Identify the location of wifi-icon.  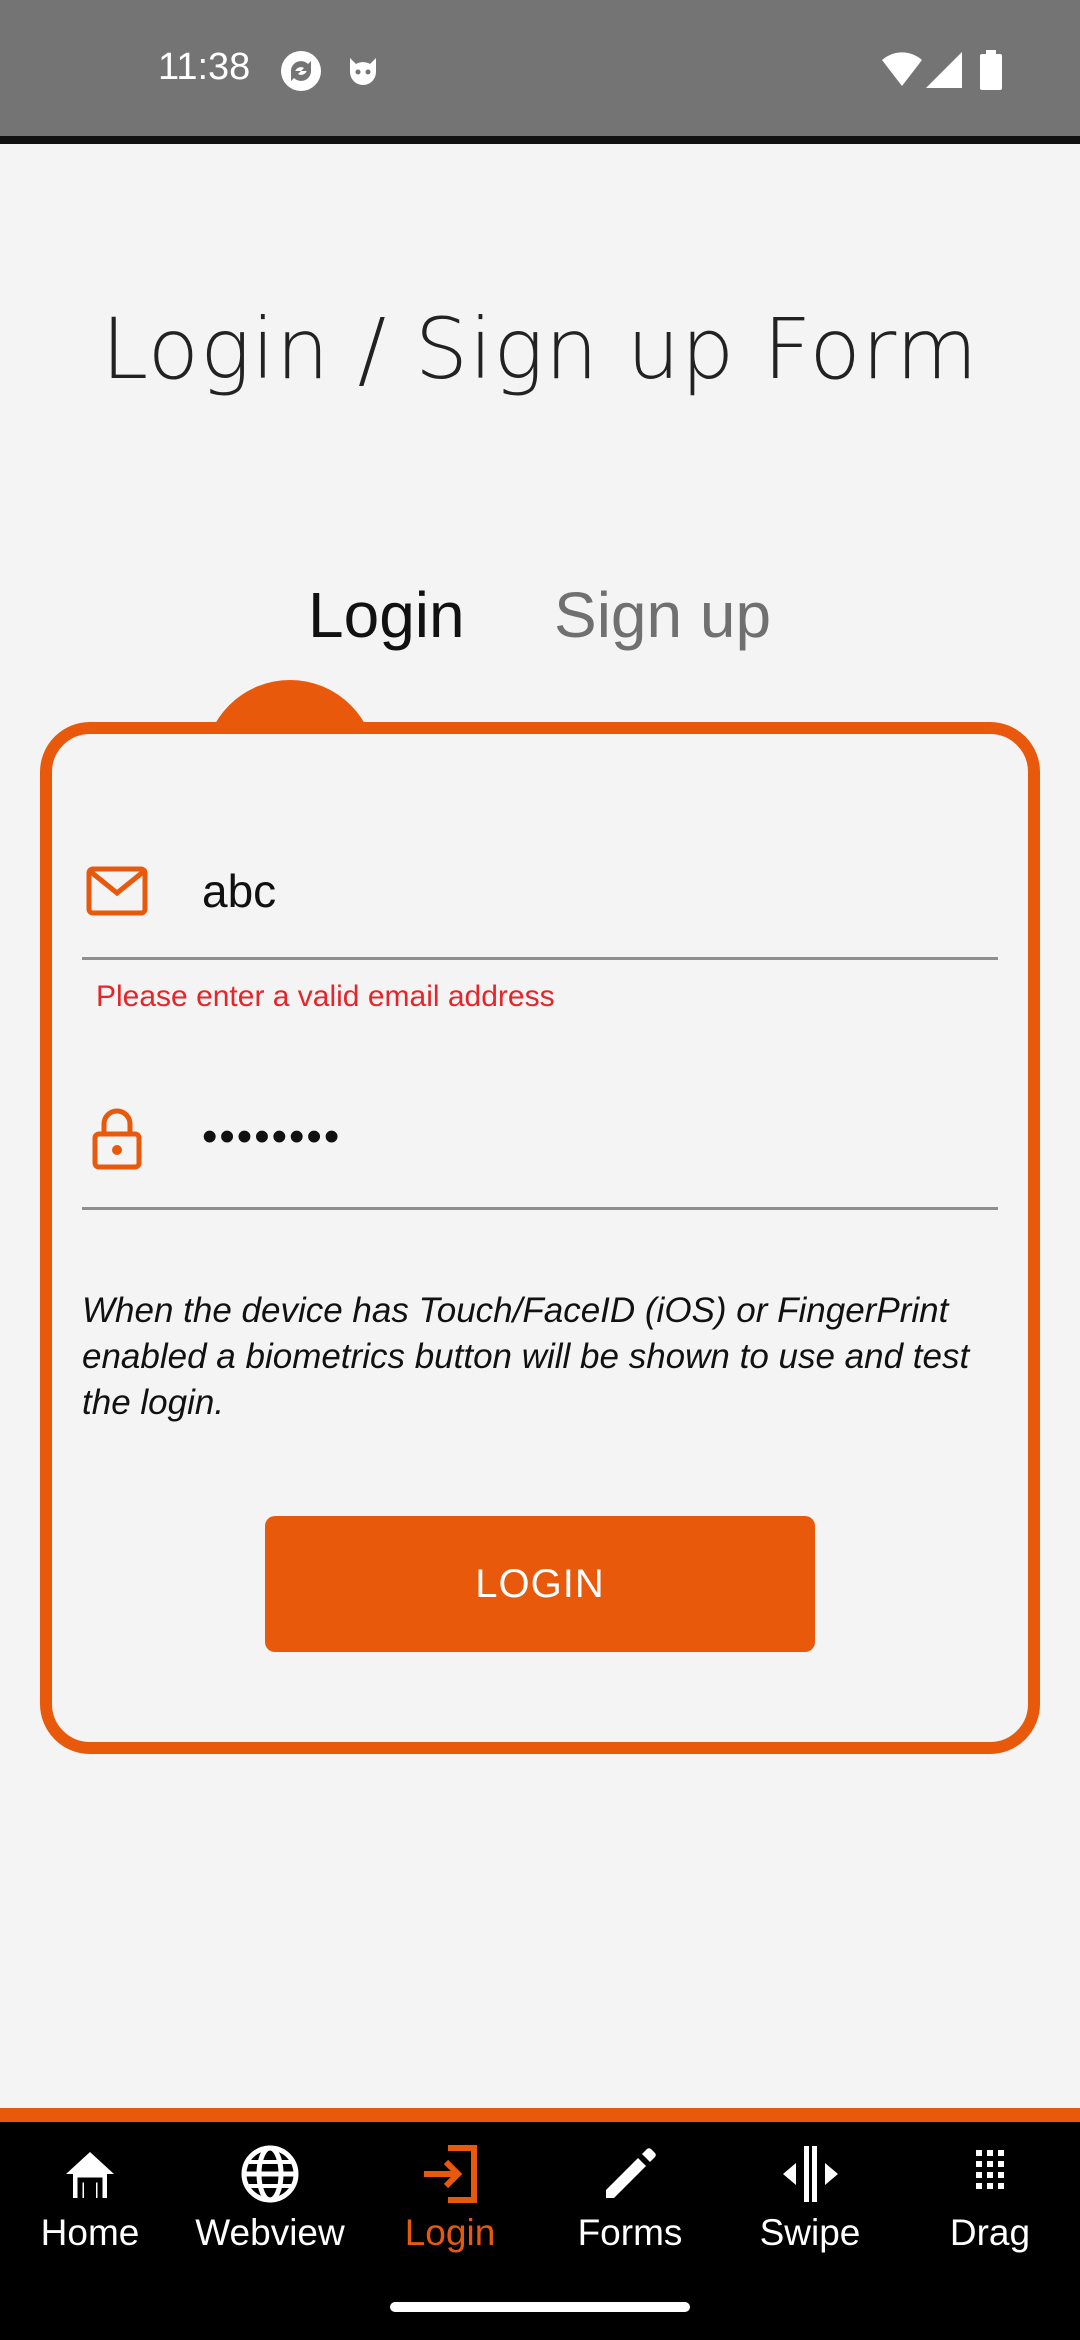
(902, 72).